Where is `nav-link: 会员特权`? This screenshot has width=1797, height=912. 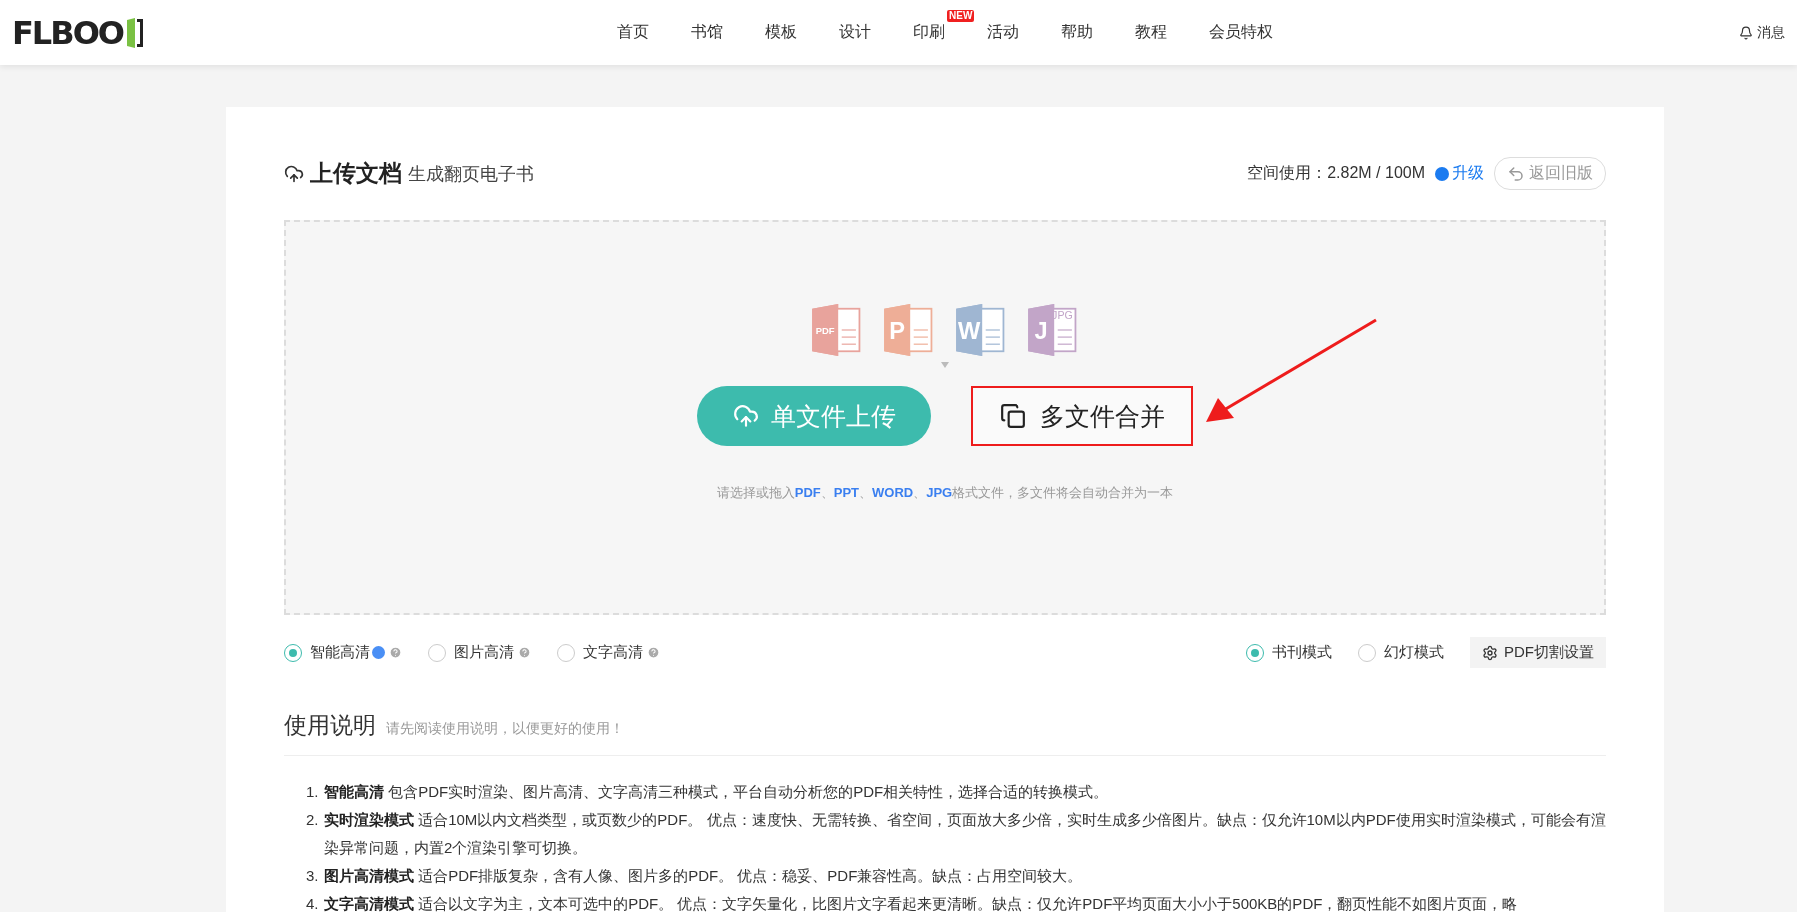
nav-link: 会员特权 is located at coordinates (1241, 32).